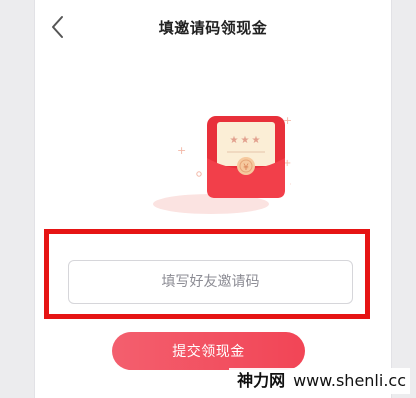 The image size is (416, 398). Describe the element at coordinates (261, 380) in the screenshot. I see `watermark-site-name: 神力网` at that location.